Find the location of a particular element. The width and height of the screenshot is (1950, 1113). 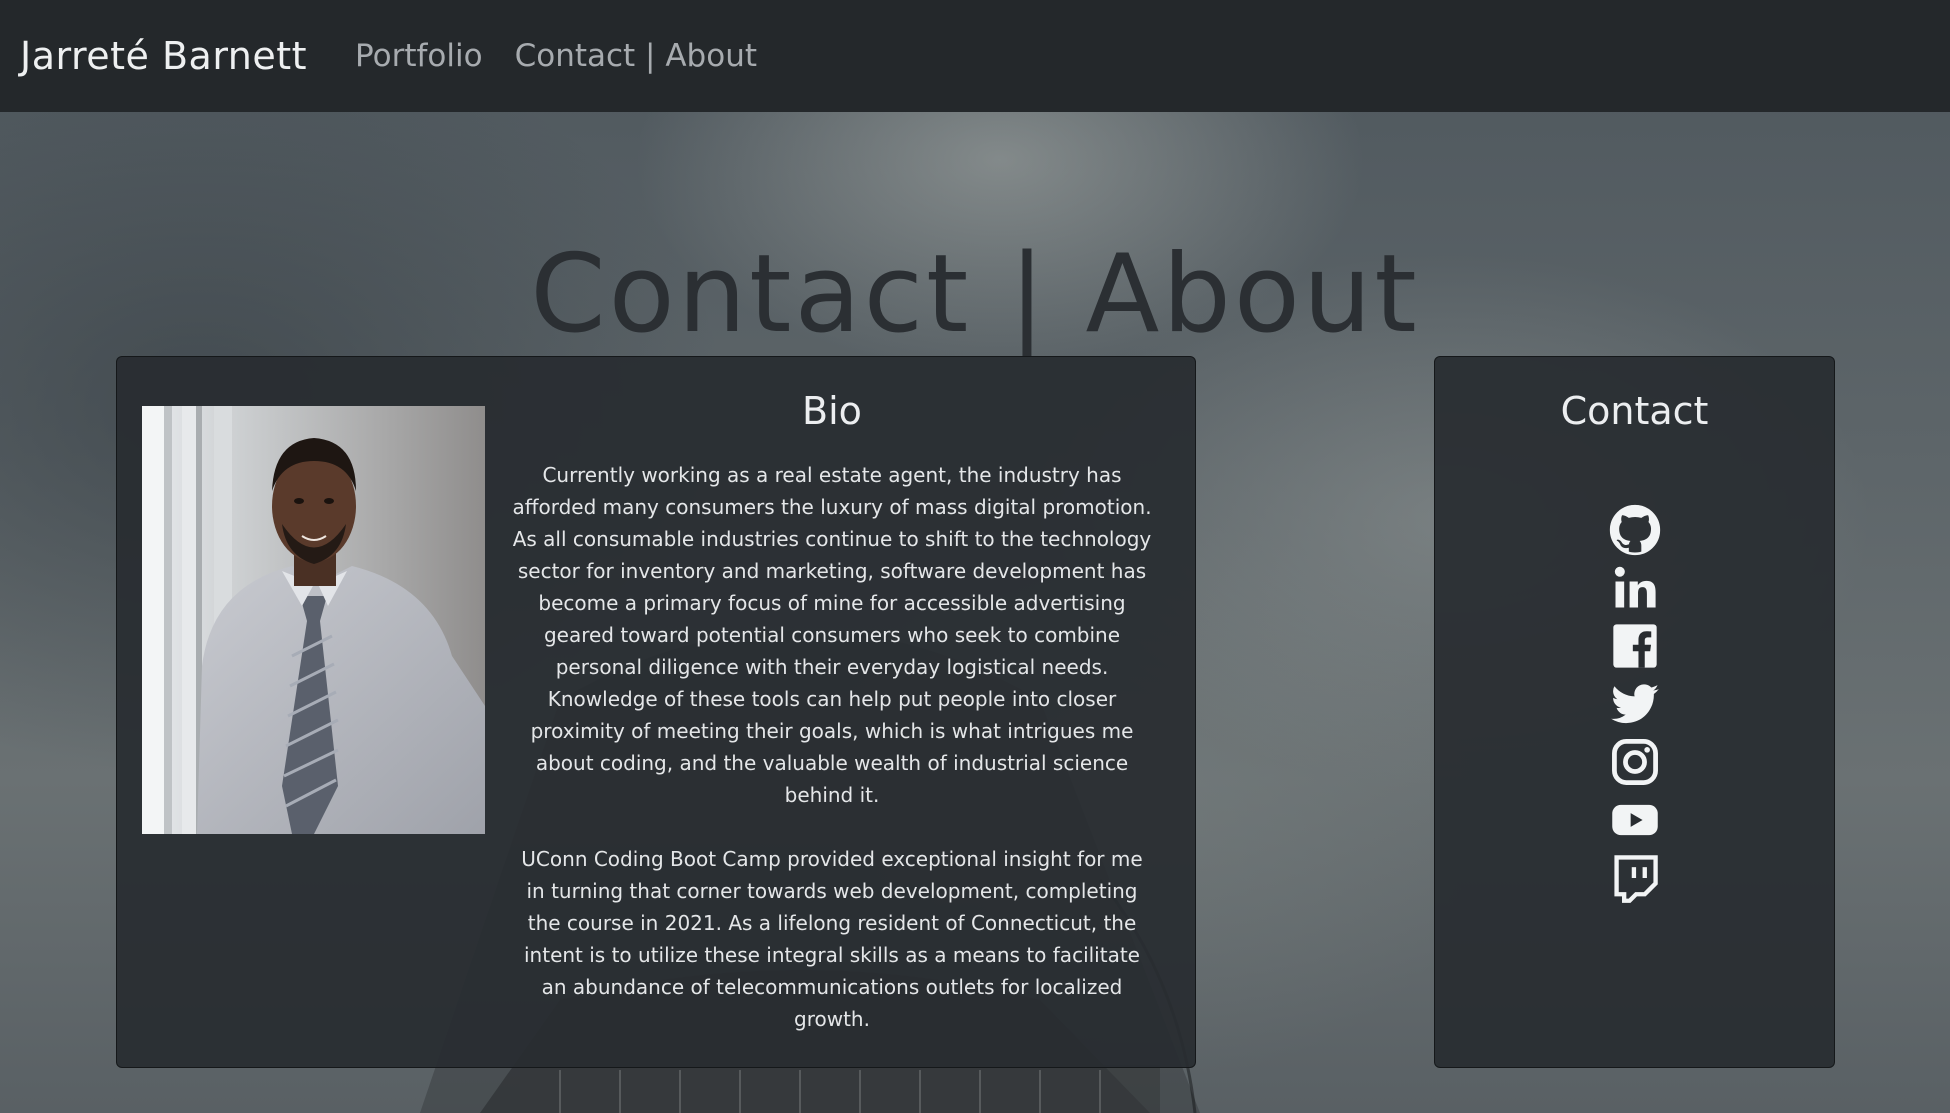

github-icon is located at coordinates (1635, 530).